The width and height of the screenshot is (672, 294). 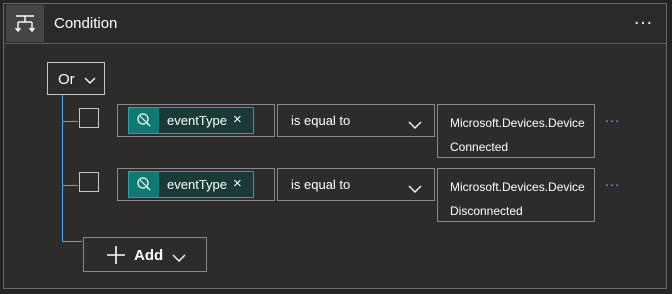 I want to click on plus-icon, so click(x=116, y=257).